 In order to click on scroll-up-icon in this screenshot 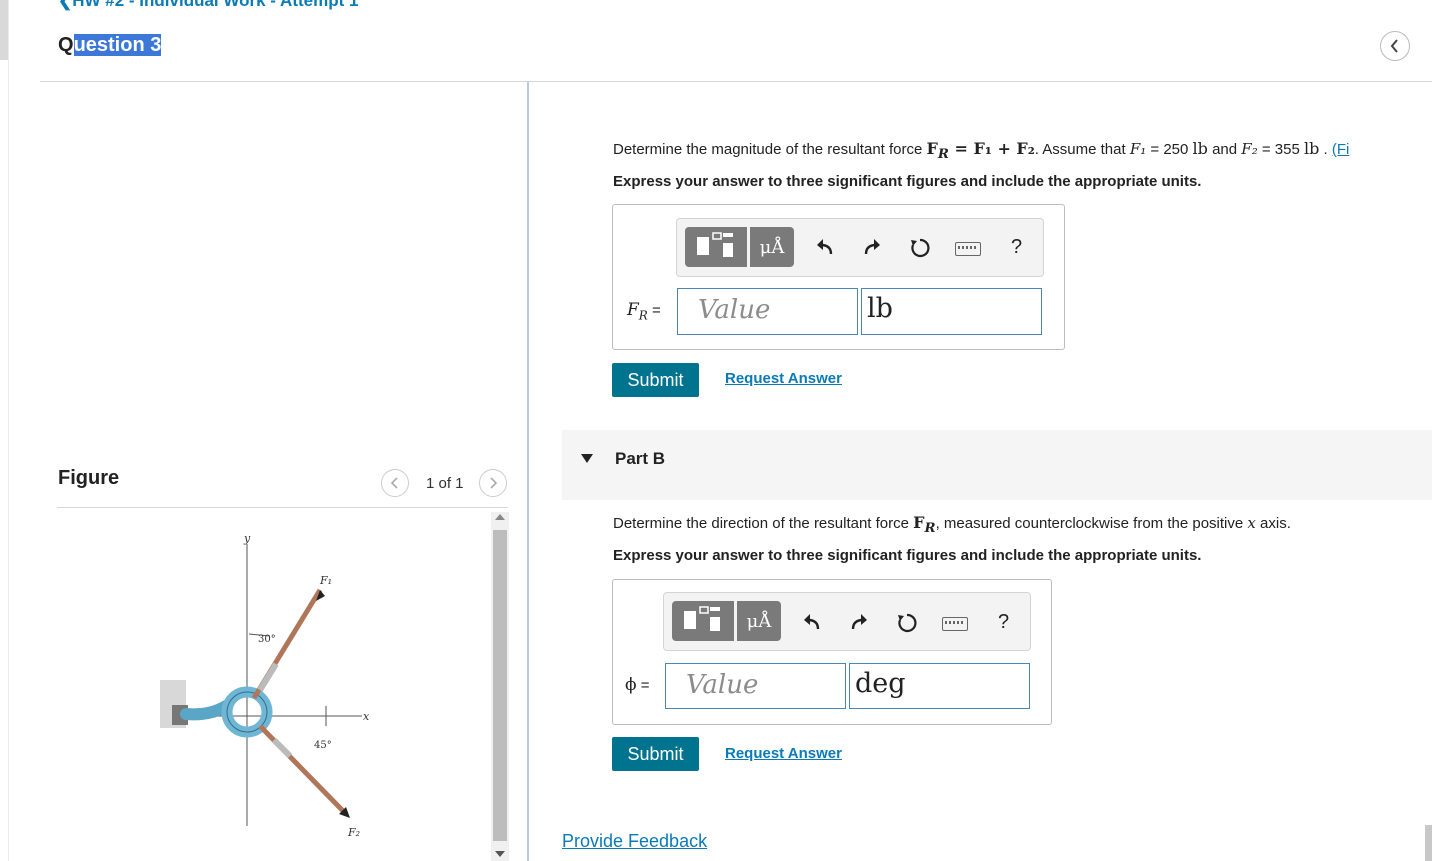, I will do `click(500, 517)`.